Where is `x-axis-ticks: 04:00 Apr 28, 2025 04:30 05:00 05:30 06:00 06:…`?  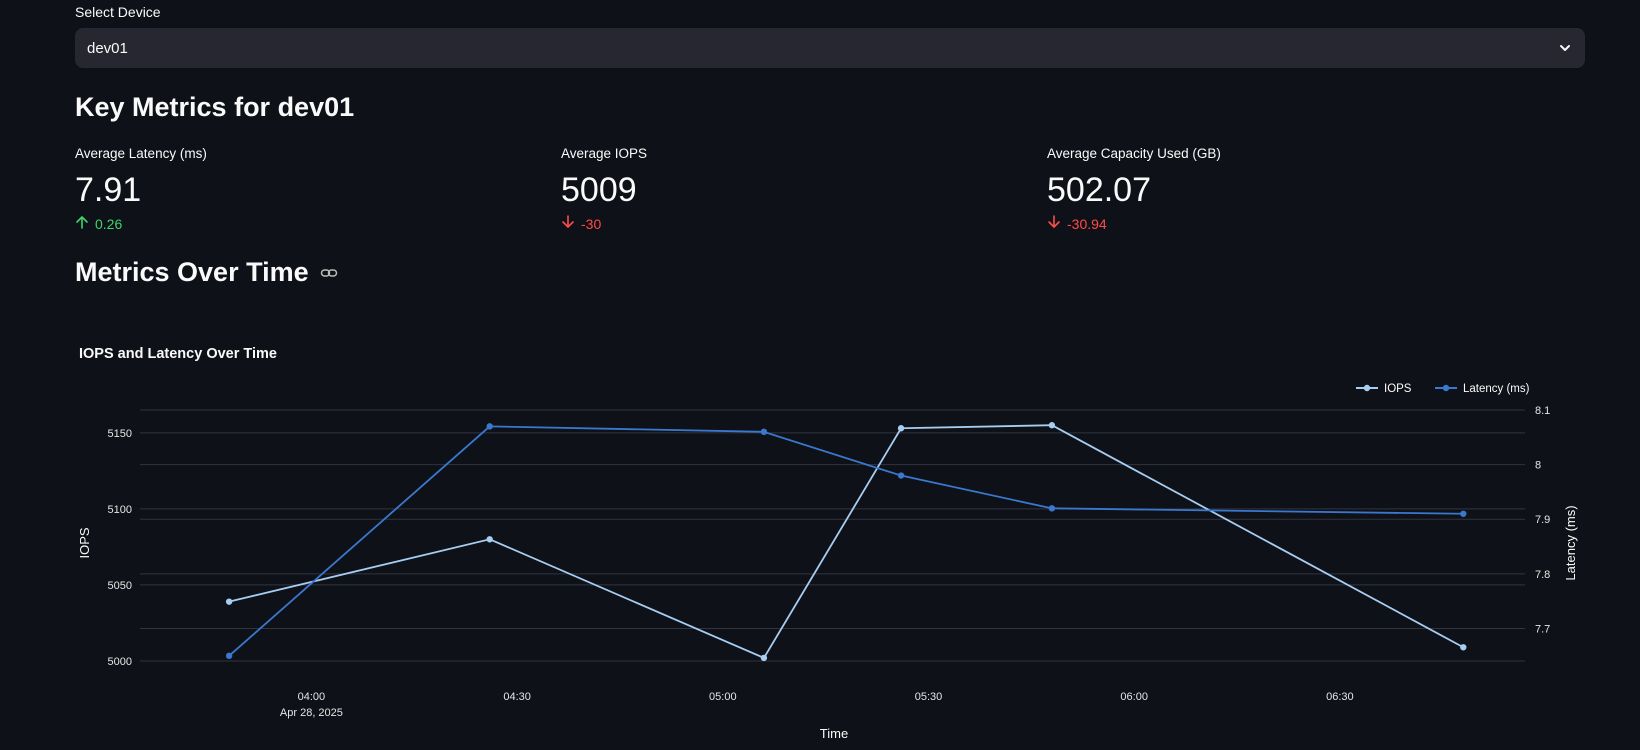
x-axis-ticks: 04:00 Apr 28, 2025 04:30 05:00 05:30 06:00 06:… is located at coordinates (817, 705).